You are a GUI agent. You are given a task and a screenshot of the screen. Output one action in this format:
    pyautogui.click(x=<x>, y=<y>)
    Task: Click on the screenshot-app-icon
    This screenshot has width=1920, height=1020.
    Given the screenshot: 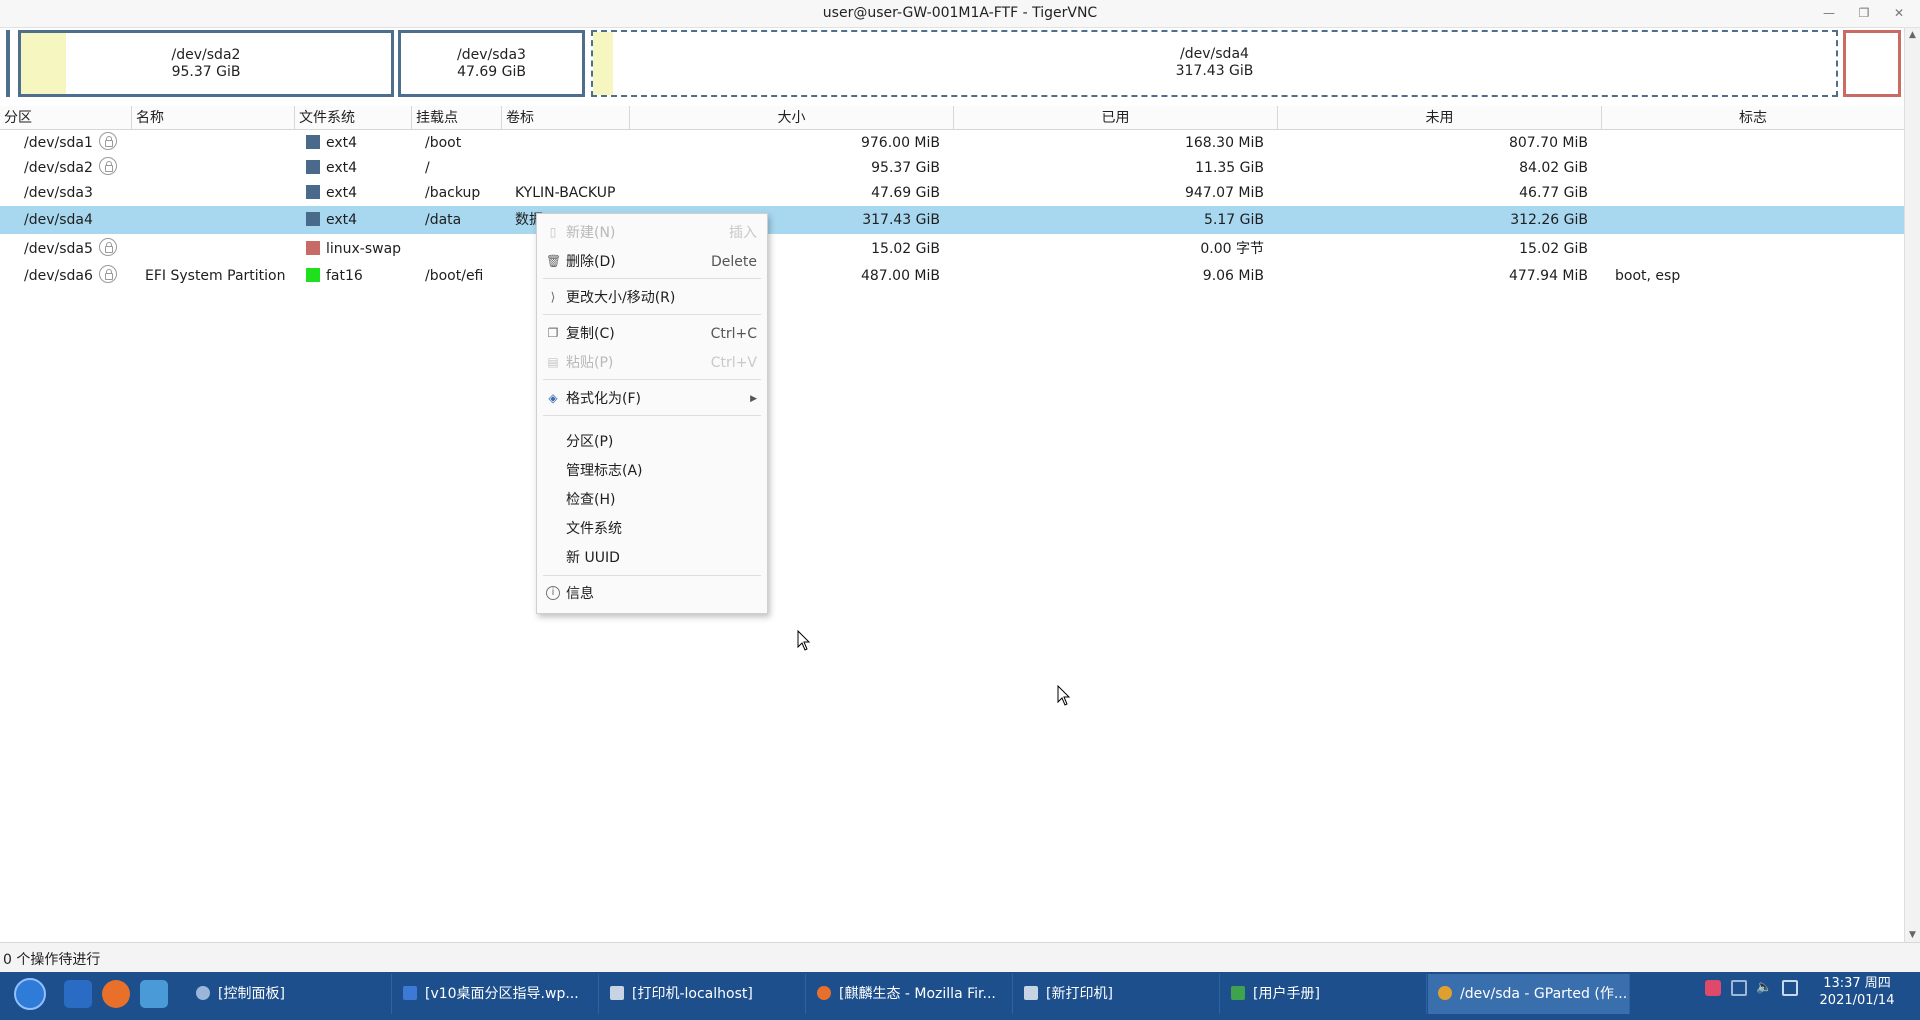 What is the action you would take?
    pyautogui.click(x=78, y=994)
    